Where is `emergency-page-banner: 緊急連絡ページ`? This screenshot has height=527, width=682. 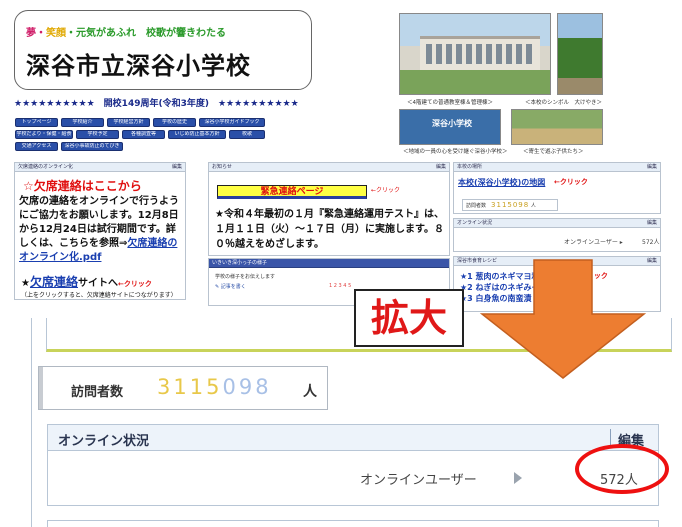
emergency-page-banner: 緊急連絡ページ is located at coordinates (292, 192).